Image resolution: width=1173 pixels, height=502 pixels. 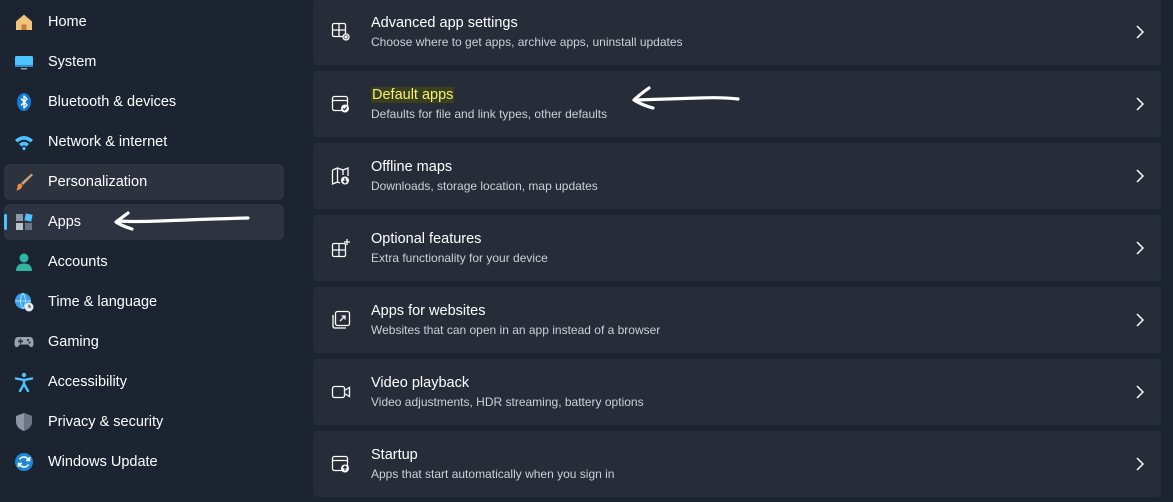 What do you see at coordinates (24, 382) in the screenshot?
I see `accessibility-icon` at bounding box center [24, 382].